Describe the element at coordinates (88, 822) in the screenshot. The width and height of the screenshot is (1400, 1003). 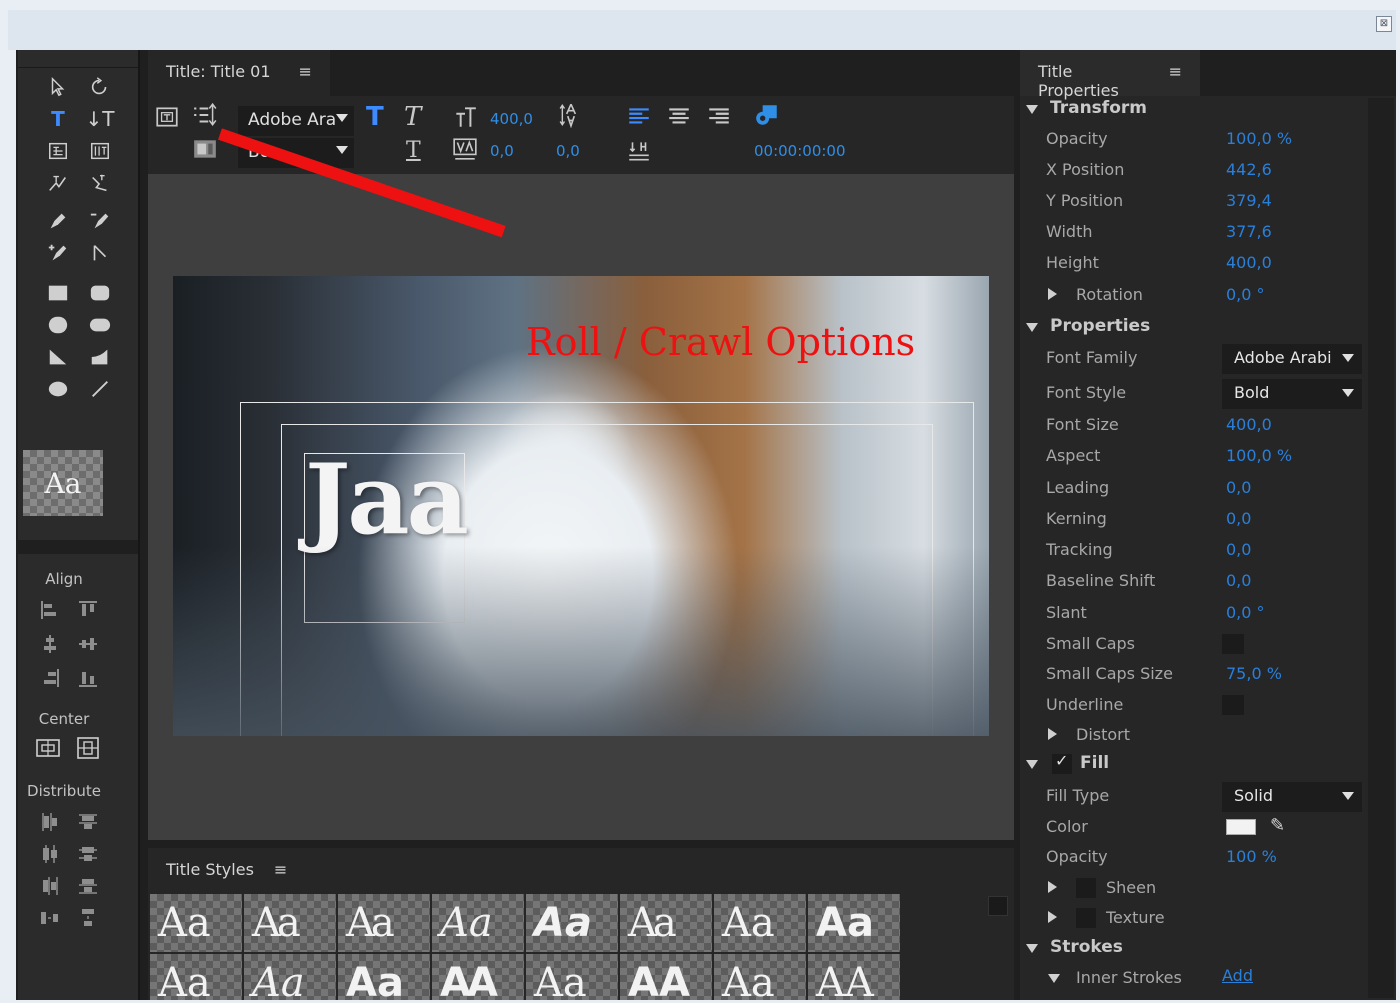
I see `distribute-top-icon` at that location.